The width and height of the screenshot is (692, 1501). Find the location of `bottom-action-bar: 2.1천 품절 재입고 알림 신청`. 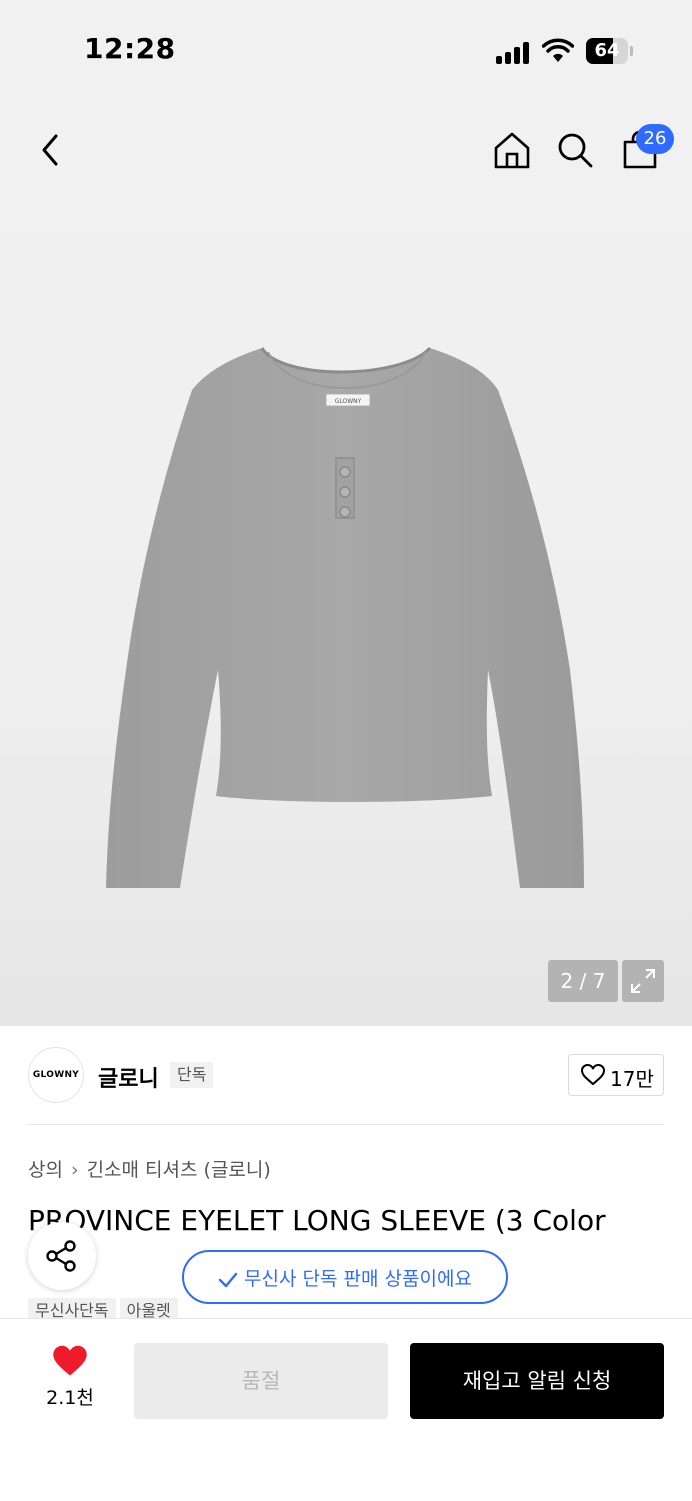

bottom-action-bar: 2.1천 품절 재입고 알림 신청 is located at coordinates (346, 1409).